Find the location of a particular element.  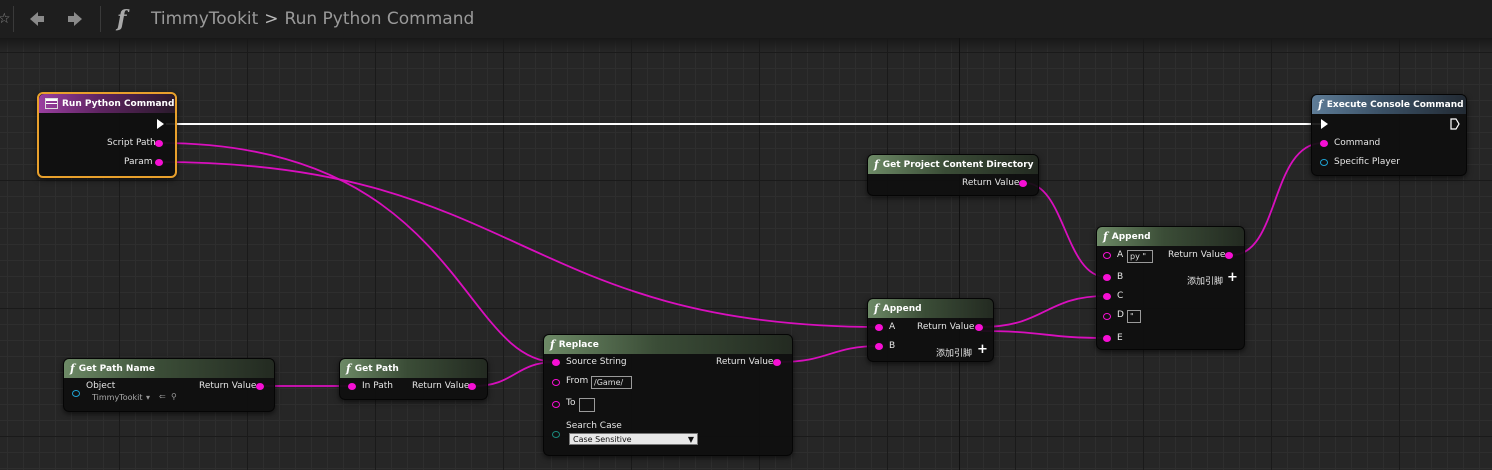

node-header: f Get Path is located at coordinates (413, 368).